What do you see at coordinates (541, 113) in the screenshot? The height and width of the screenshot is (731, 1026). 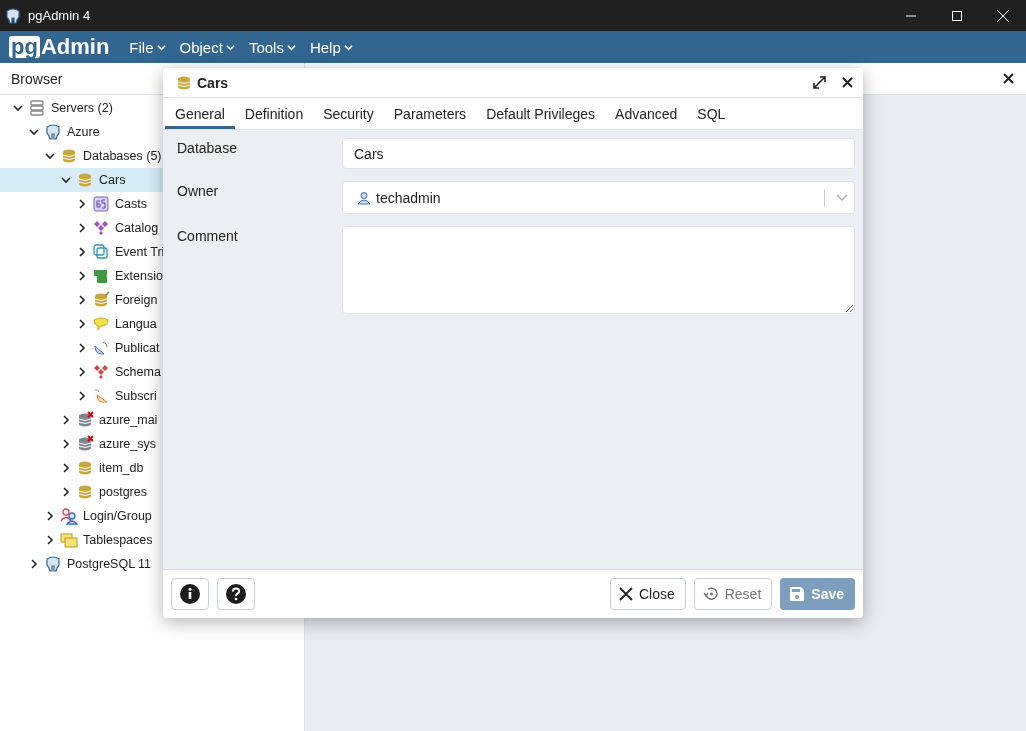 I see `tab: Default Privileges` at bounding box center [541, 113].